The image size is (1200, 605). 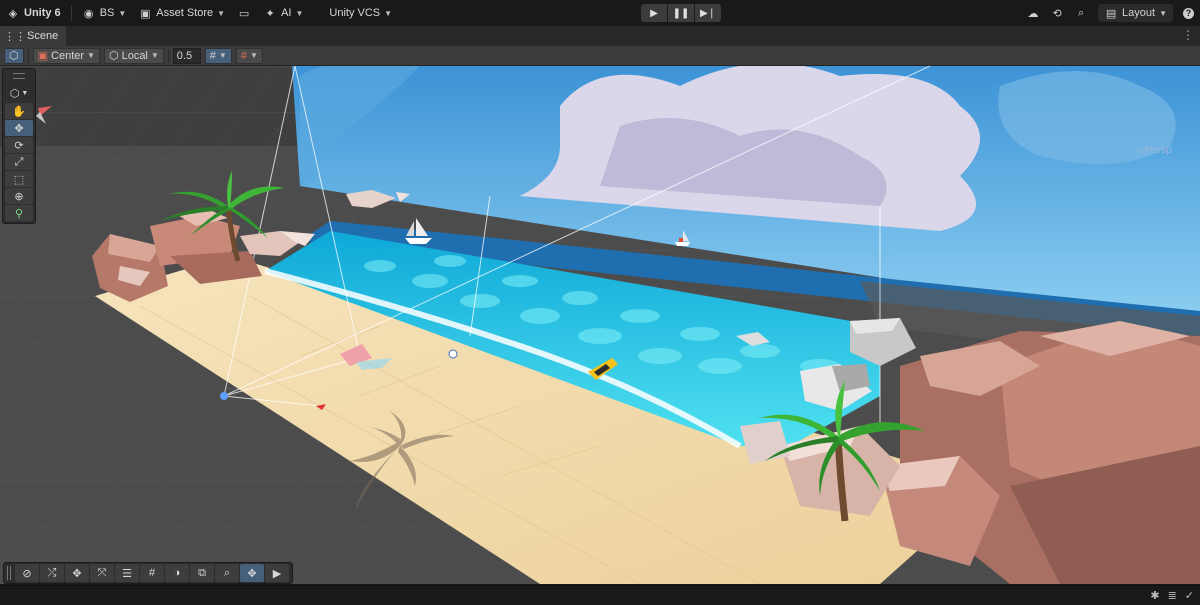 I want to click on cloud-button: ☁, so click(x=1033, y=13).